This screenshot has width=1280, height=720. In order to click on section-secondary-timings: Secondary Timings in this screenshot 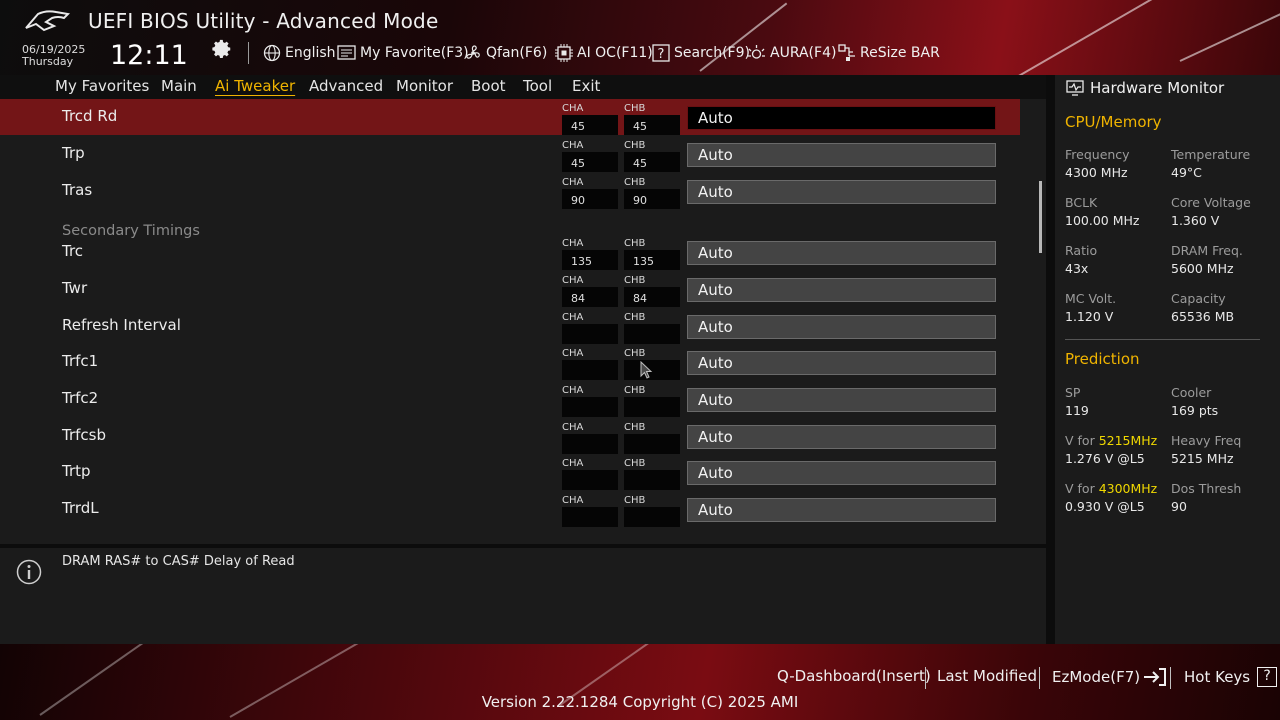, I will do `click(131, 231)`.